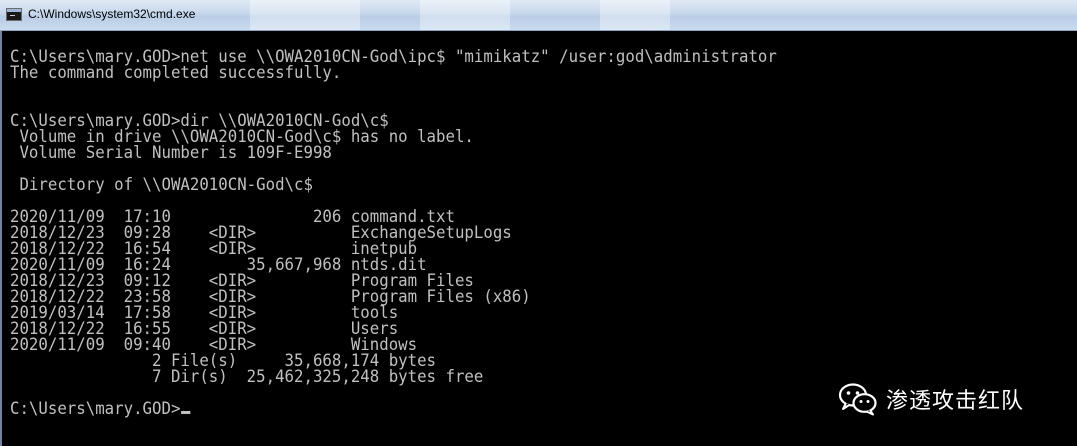 The width and height of the screenshot is (1077, 446). What do you see at coordinates (14, 14) in the screenshot?
I see `cmd-app-icon` at bounding box center [14, 14].